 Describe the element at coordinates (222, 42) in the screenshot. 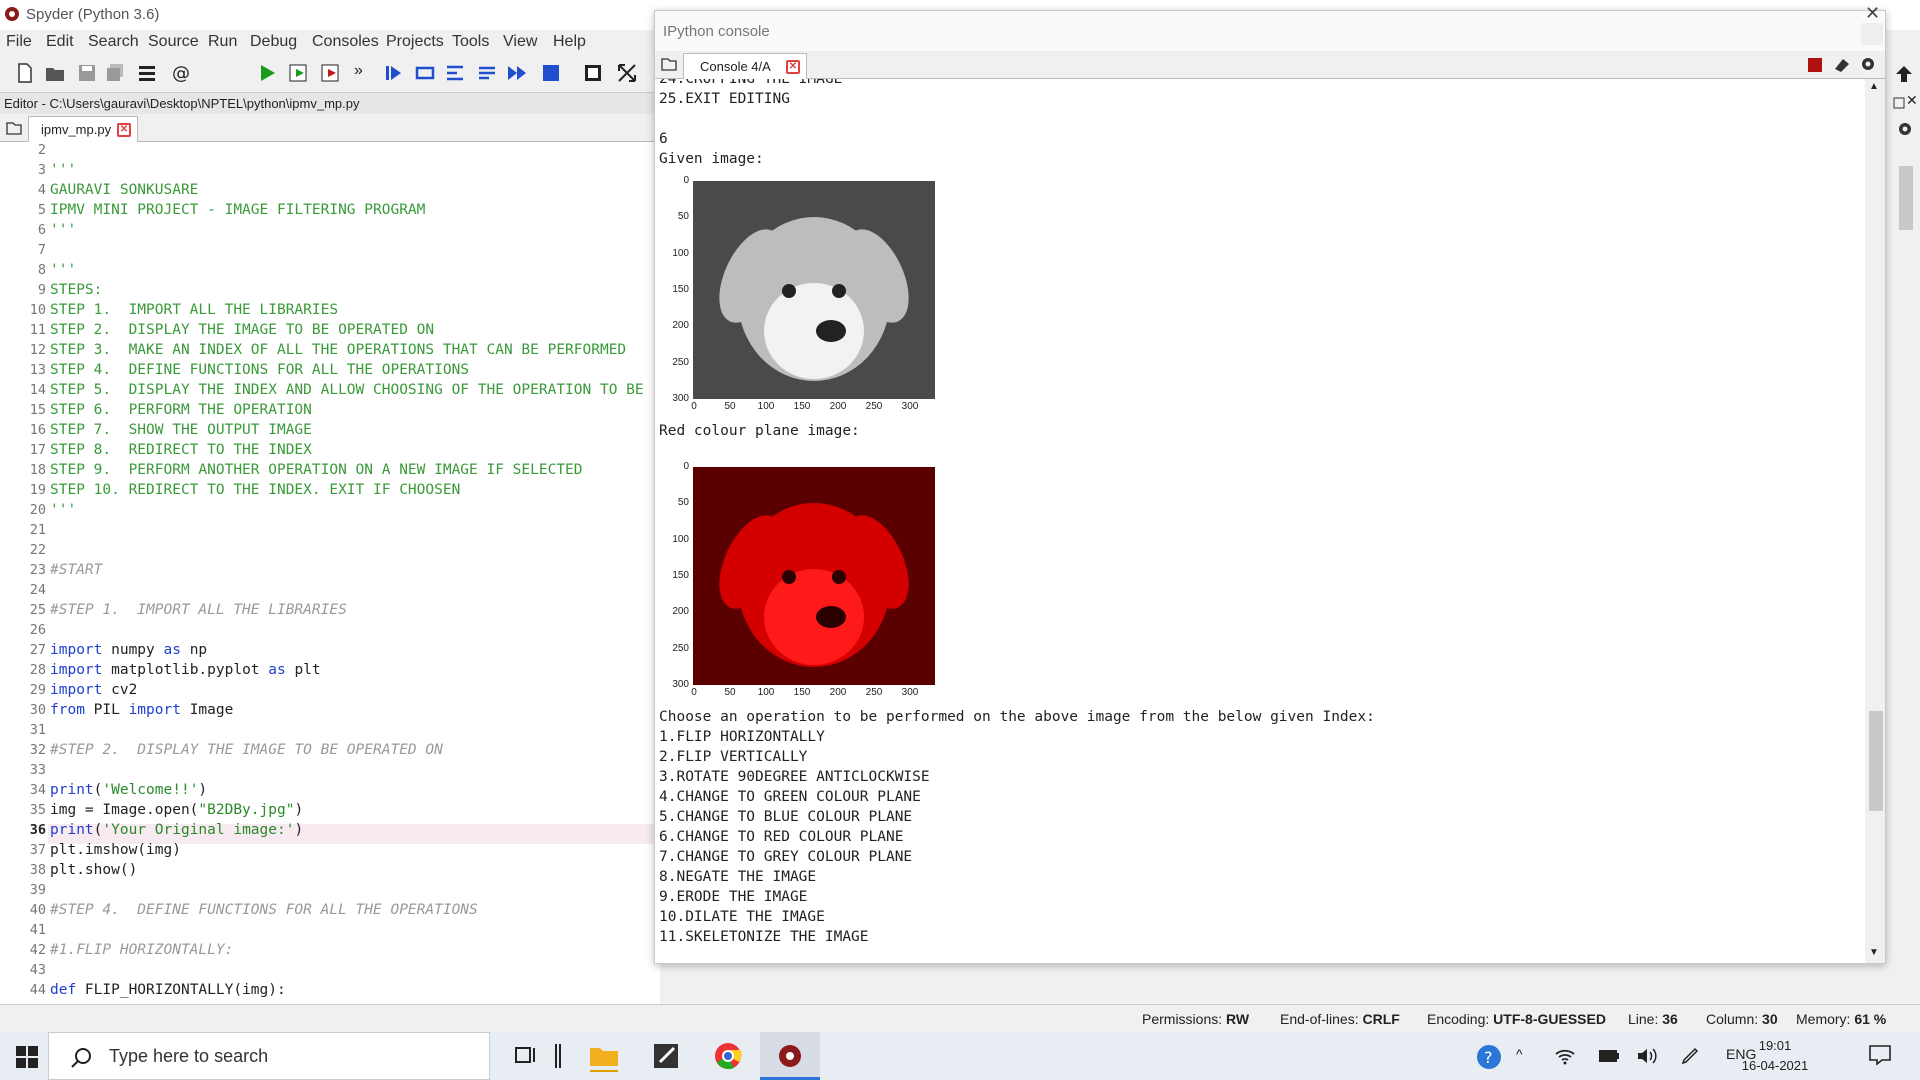

I see `menu-run: Run` at that location.